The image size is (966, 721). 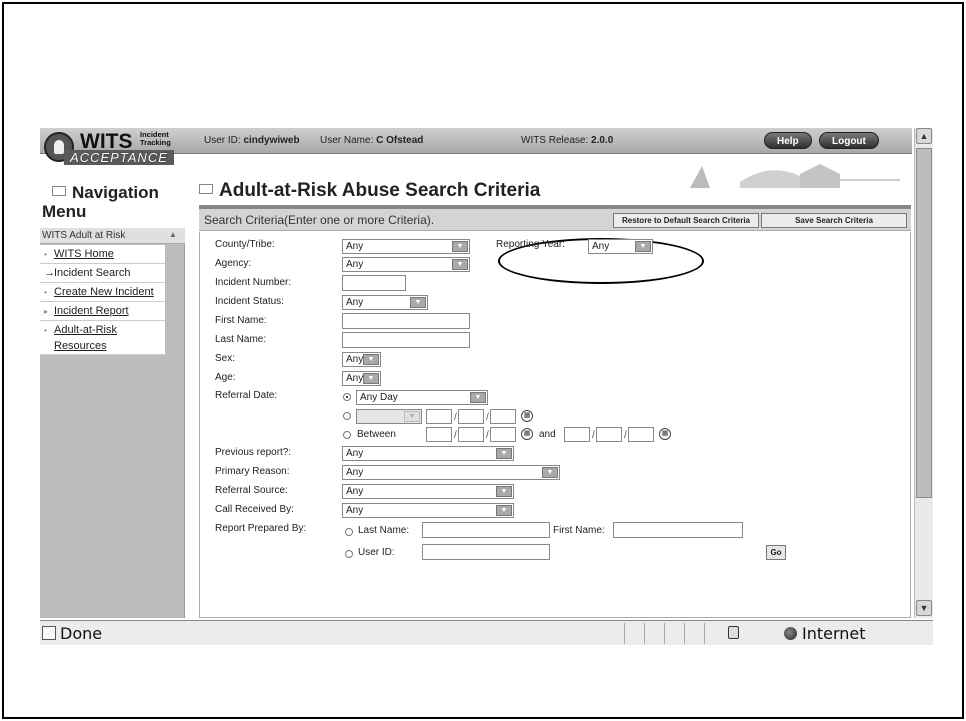 I want to click on sidebar-item-wits-home: • WITS Home, so click(x=102, y=254).